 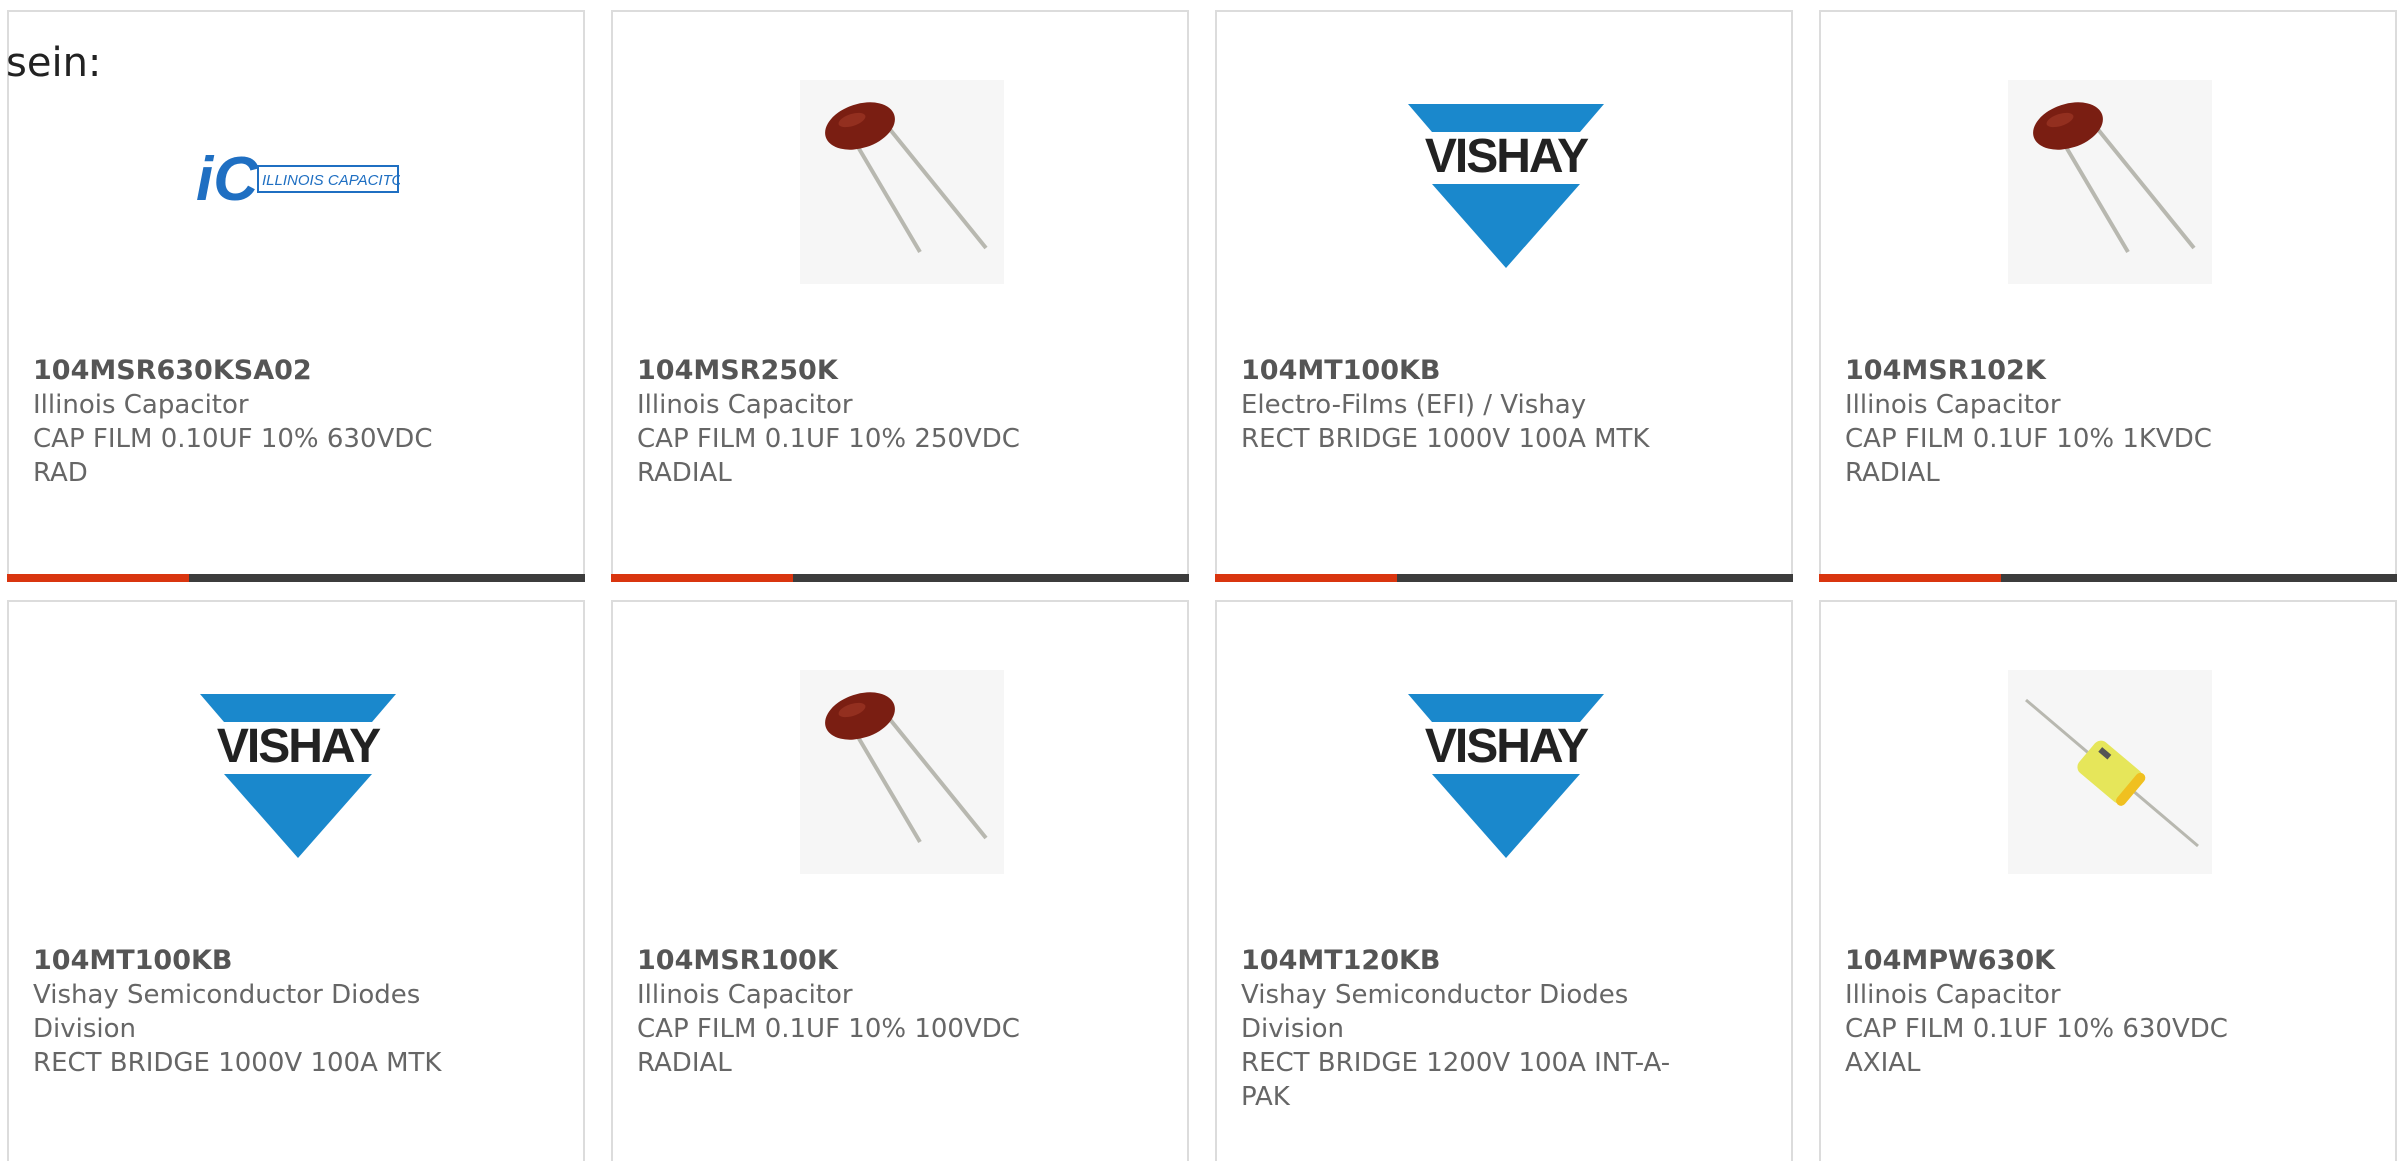 What do you see at coordinates (1456, 1080) in the screenshot?
I see `product-description: RECT BRIDGE 1200V 100A INT-A-PAK` at bounding box center [1456, 1080].